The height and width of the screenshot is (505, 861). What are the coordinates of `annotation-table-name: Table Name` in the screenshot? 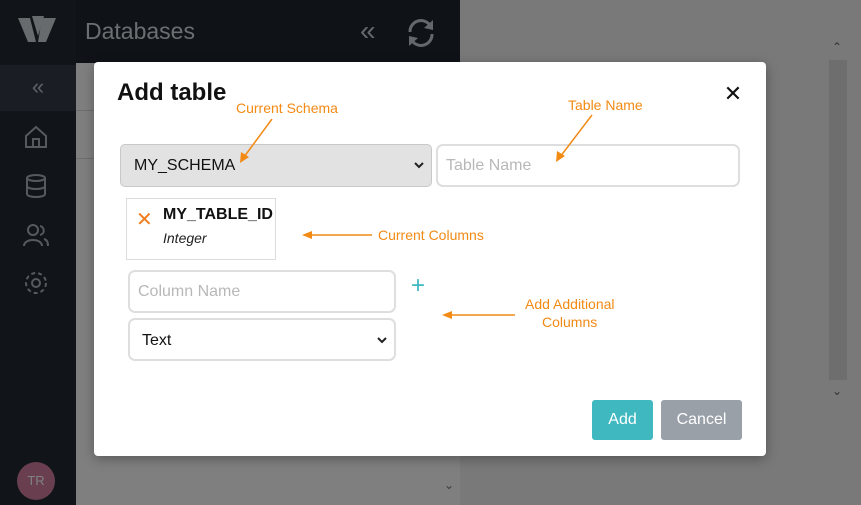 It's located at (605, 105).